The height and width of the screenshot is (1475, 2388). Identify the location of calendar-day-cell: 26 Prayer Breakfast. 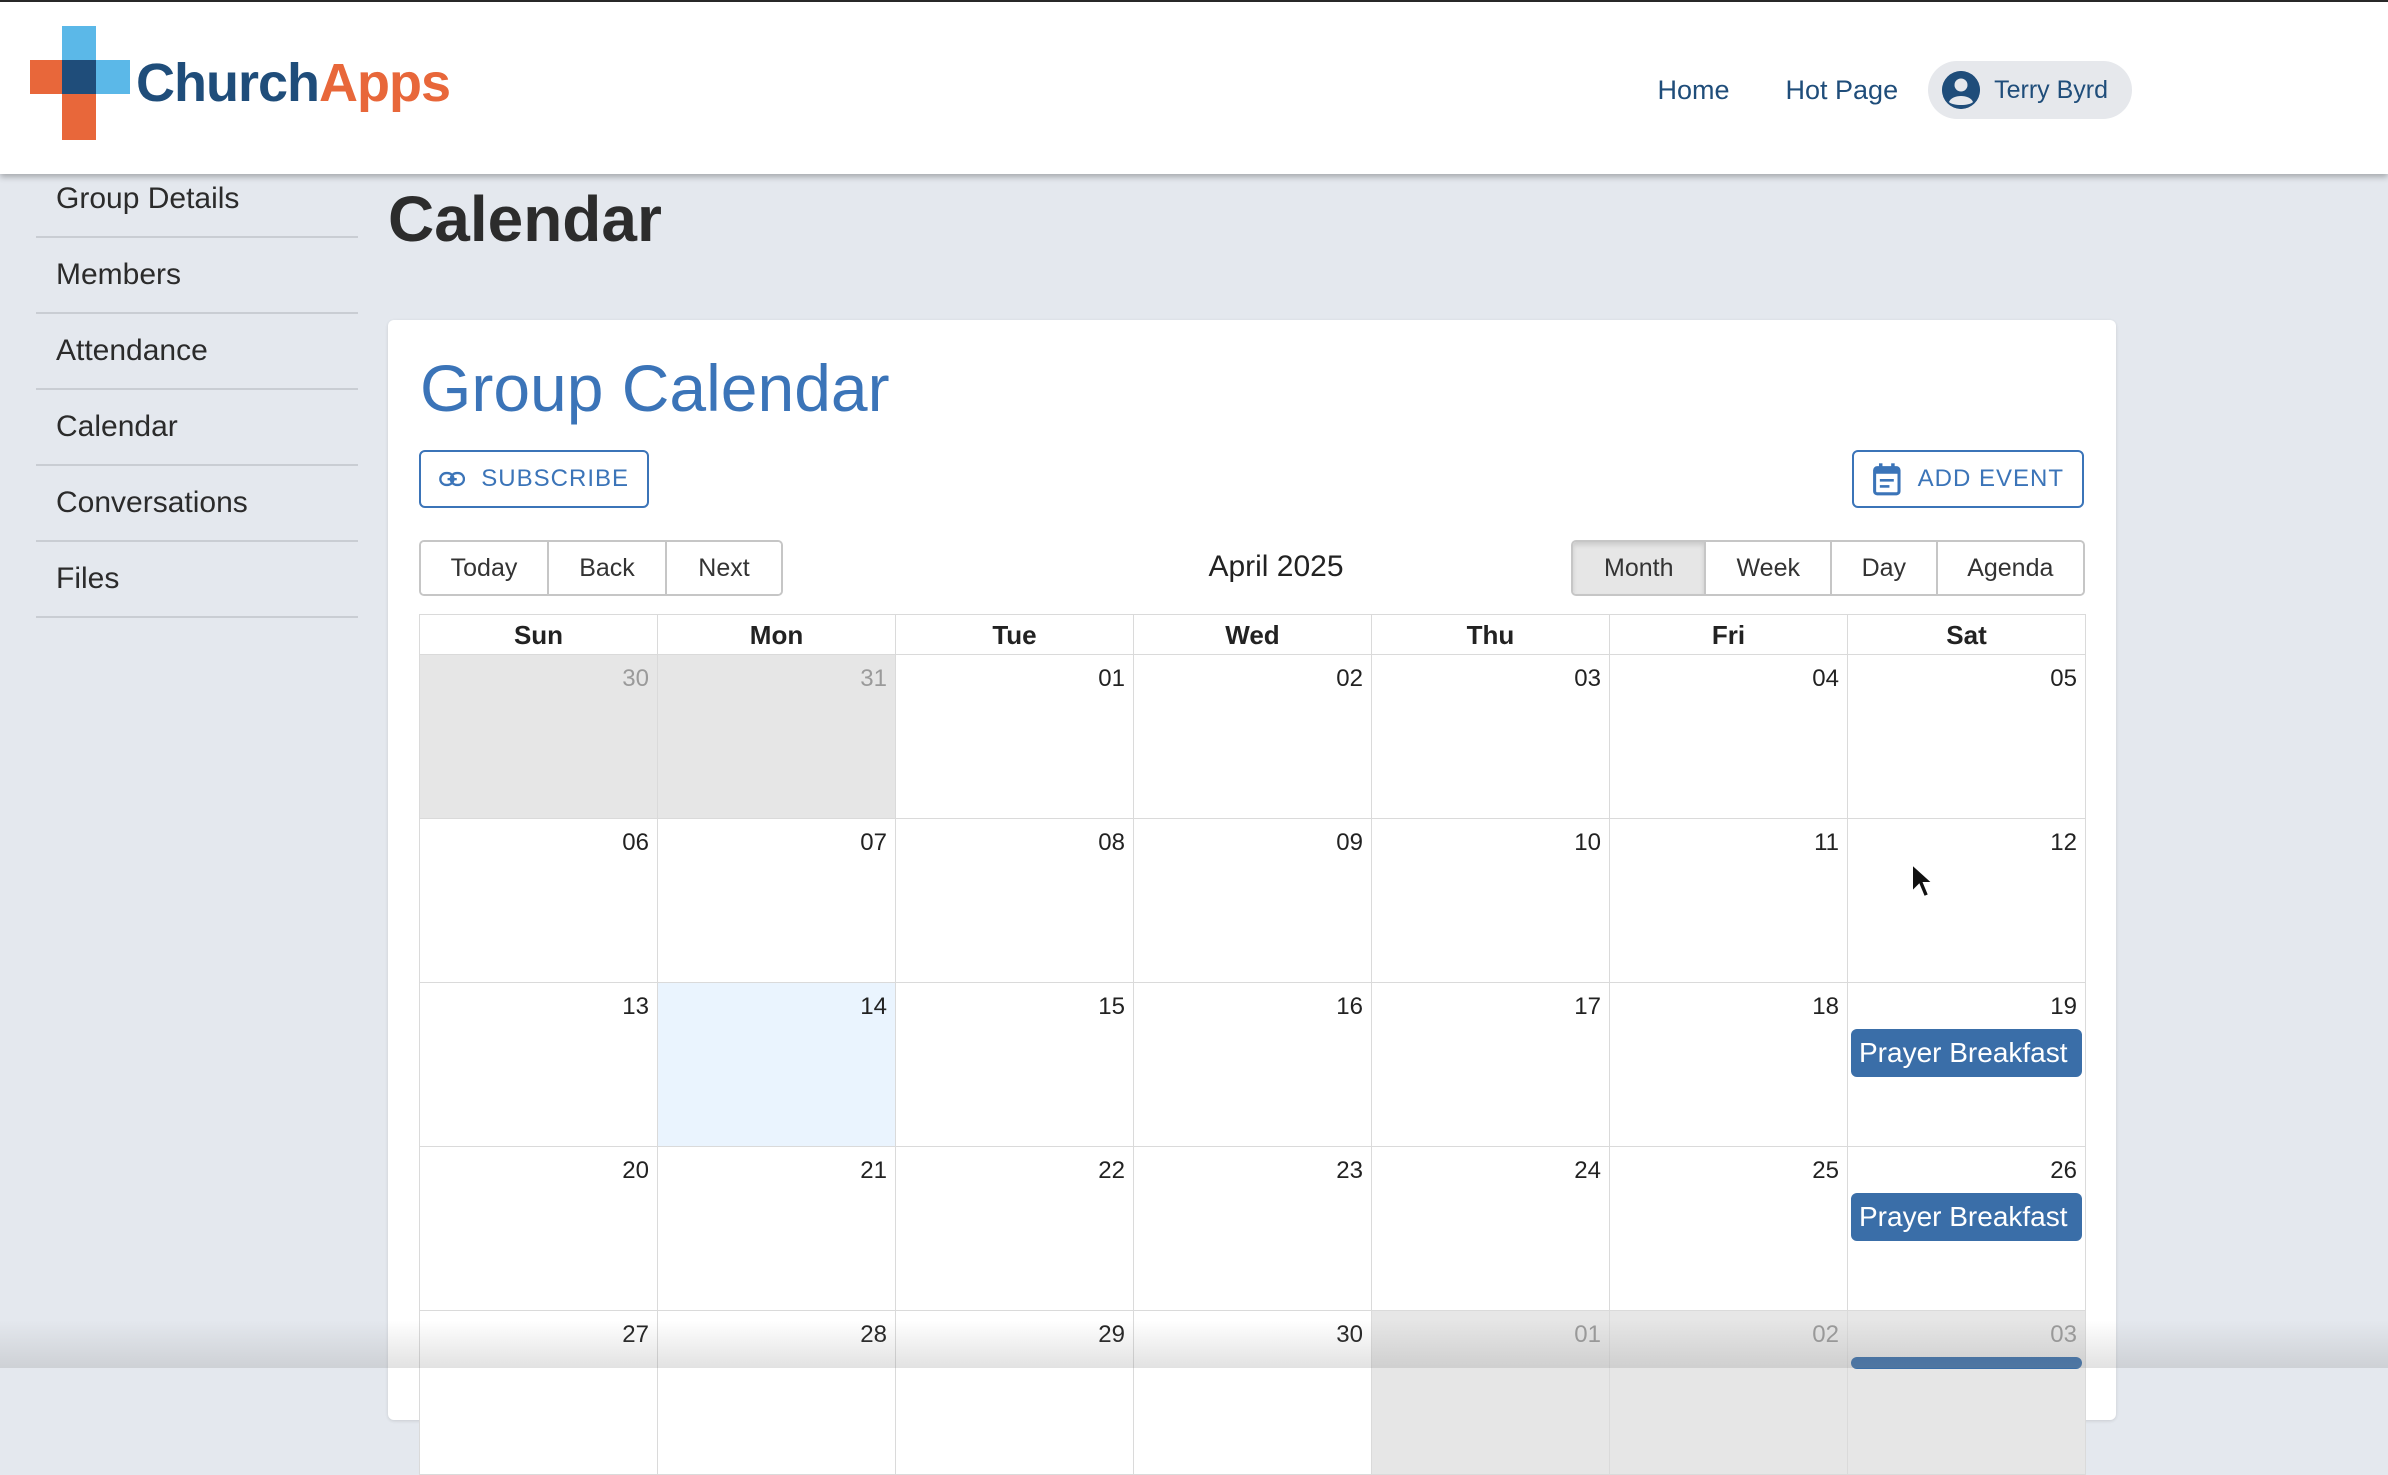
(1967, 1229).